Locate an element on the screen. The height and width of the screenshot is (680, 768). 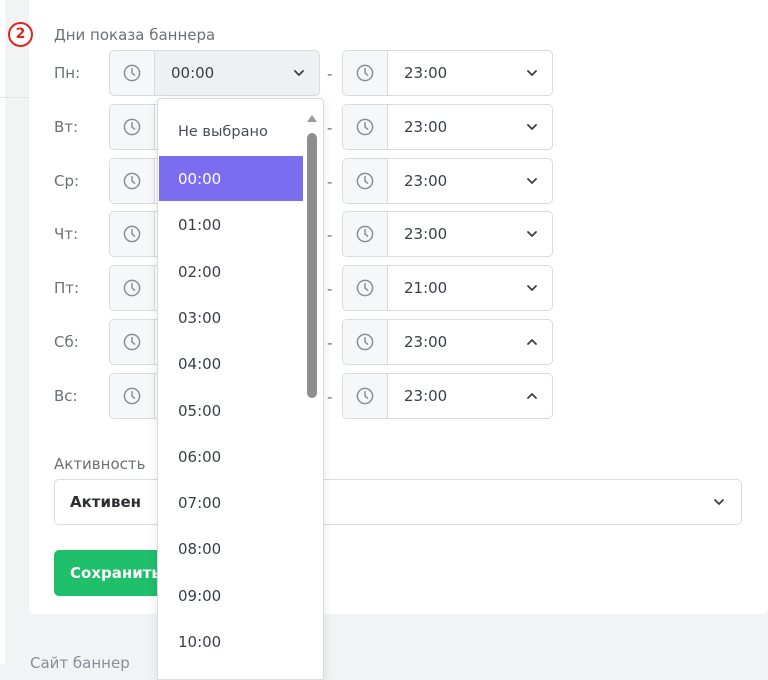
day-label: Пт: is located at coordinates (67, 288).